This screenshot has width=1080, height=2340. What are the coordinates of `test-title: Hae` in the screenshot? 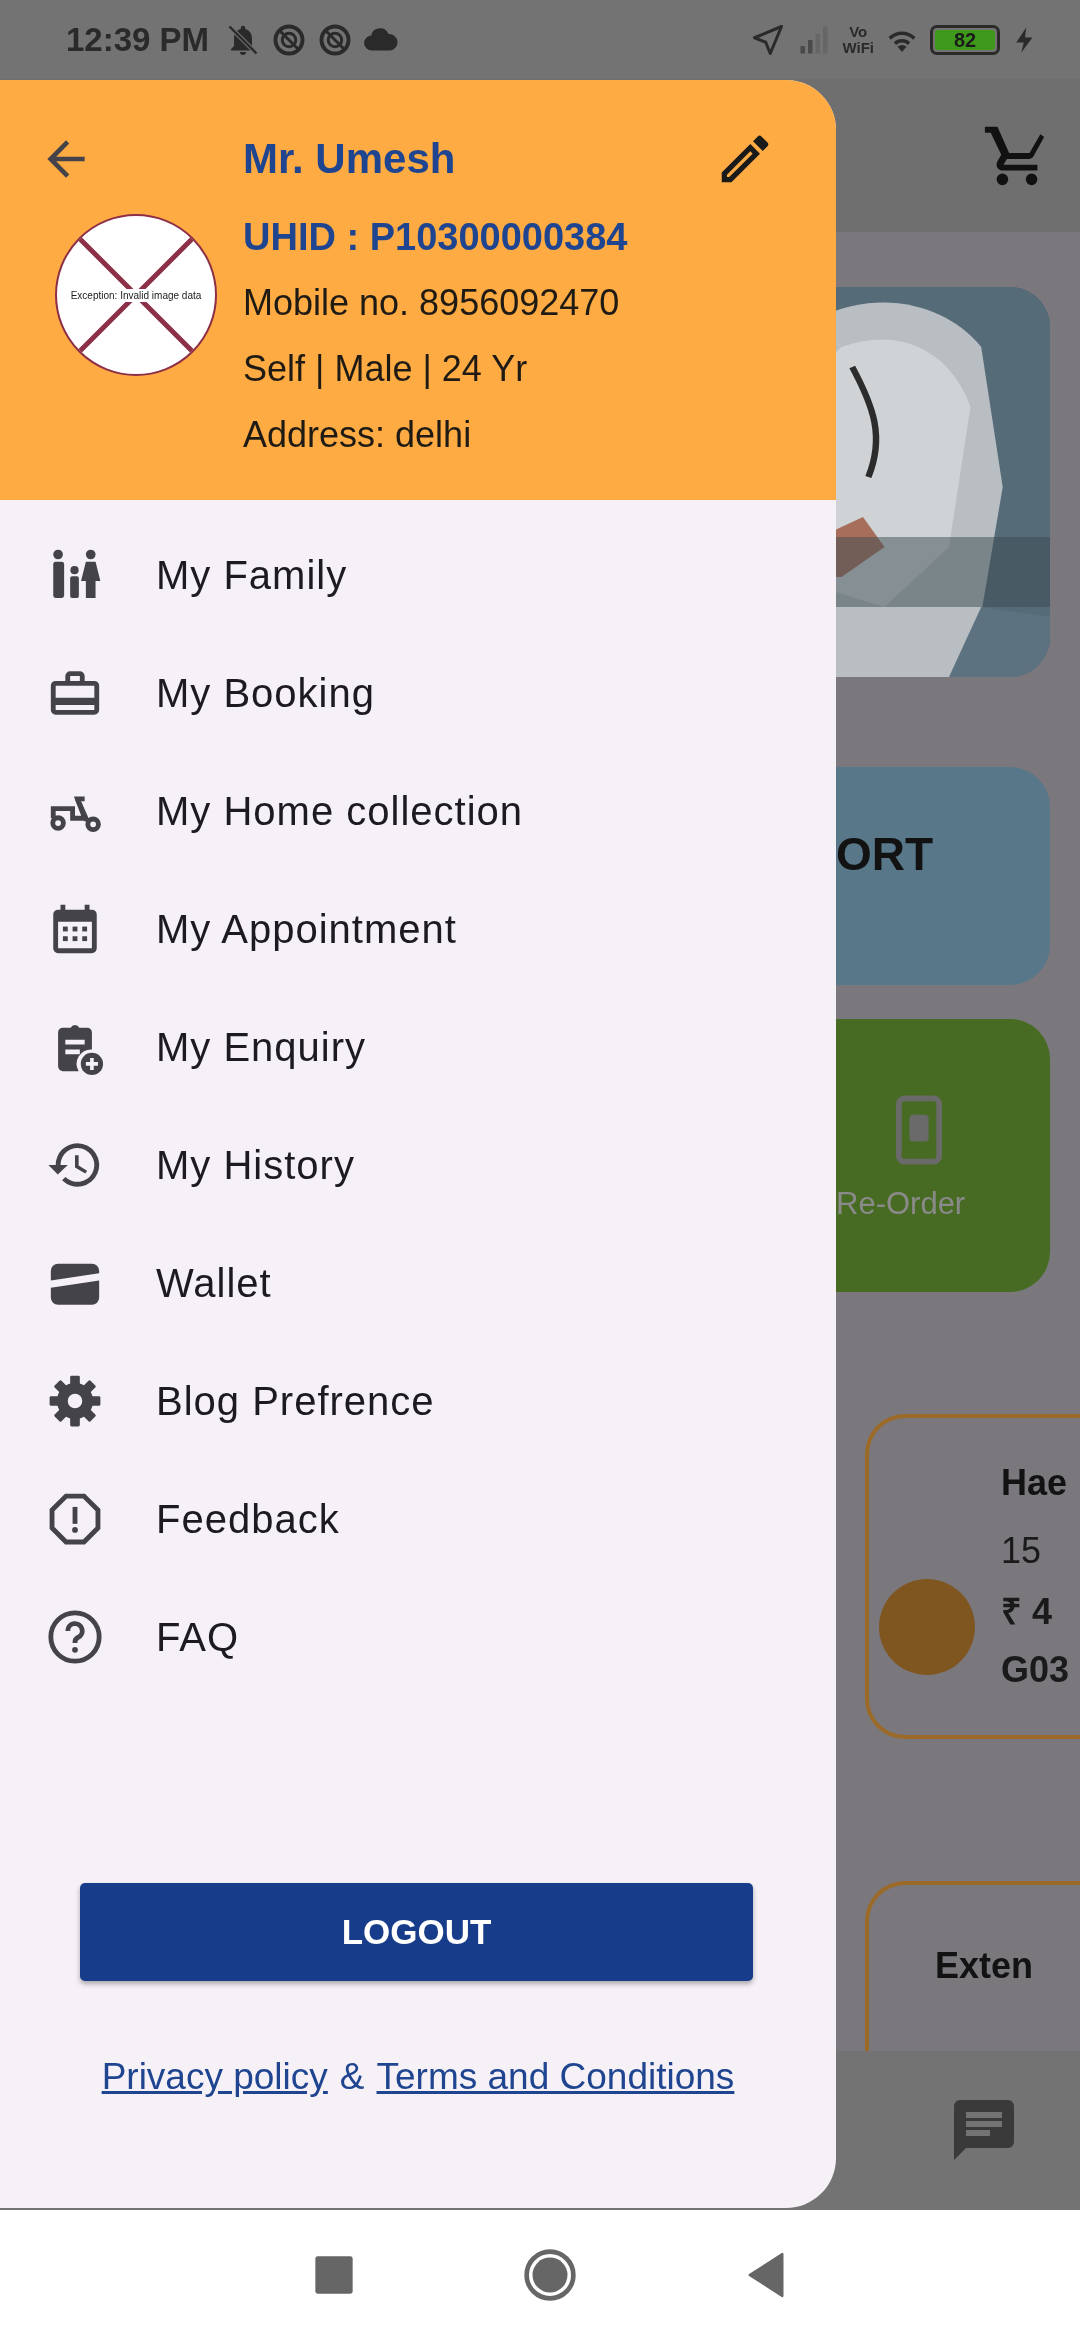 It's located at (1035, 1483).